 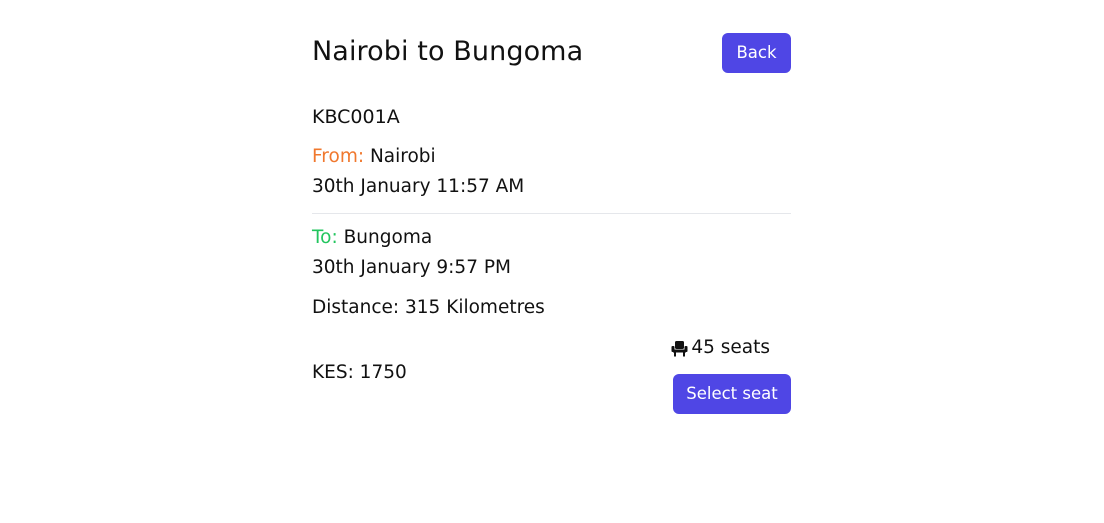 What do you see at coordinates (448, 51) in the screenshot?
I see `page-title: Nairobi to Bungoma` at bounding box center [448, 51].